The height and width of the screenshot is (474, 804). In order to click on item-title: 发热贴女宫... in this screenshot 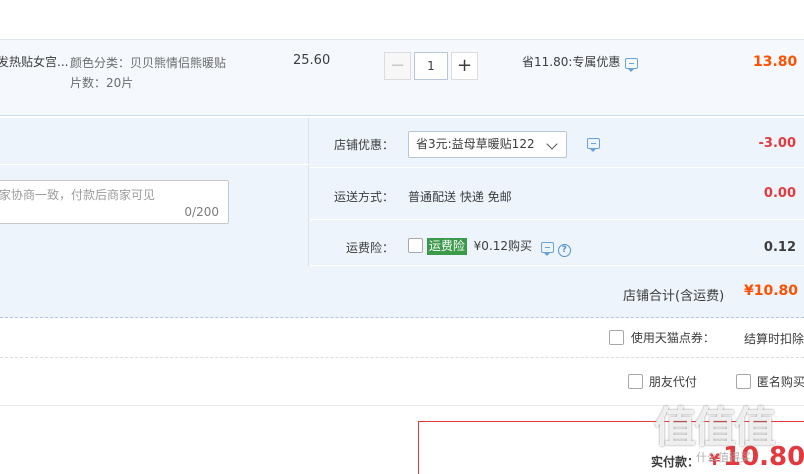, I will do `click(34, 61)`.